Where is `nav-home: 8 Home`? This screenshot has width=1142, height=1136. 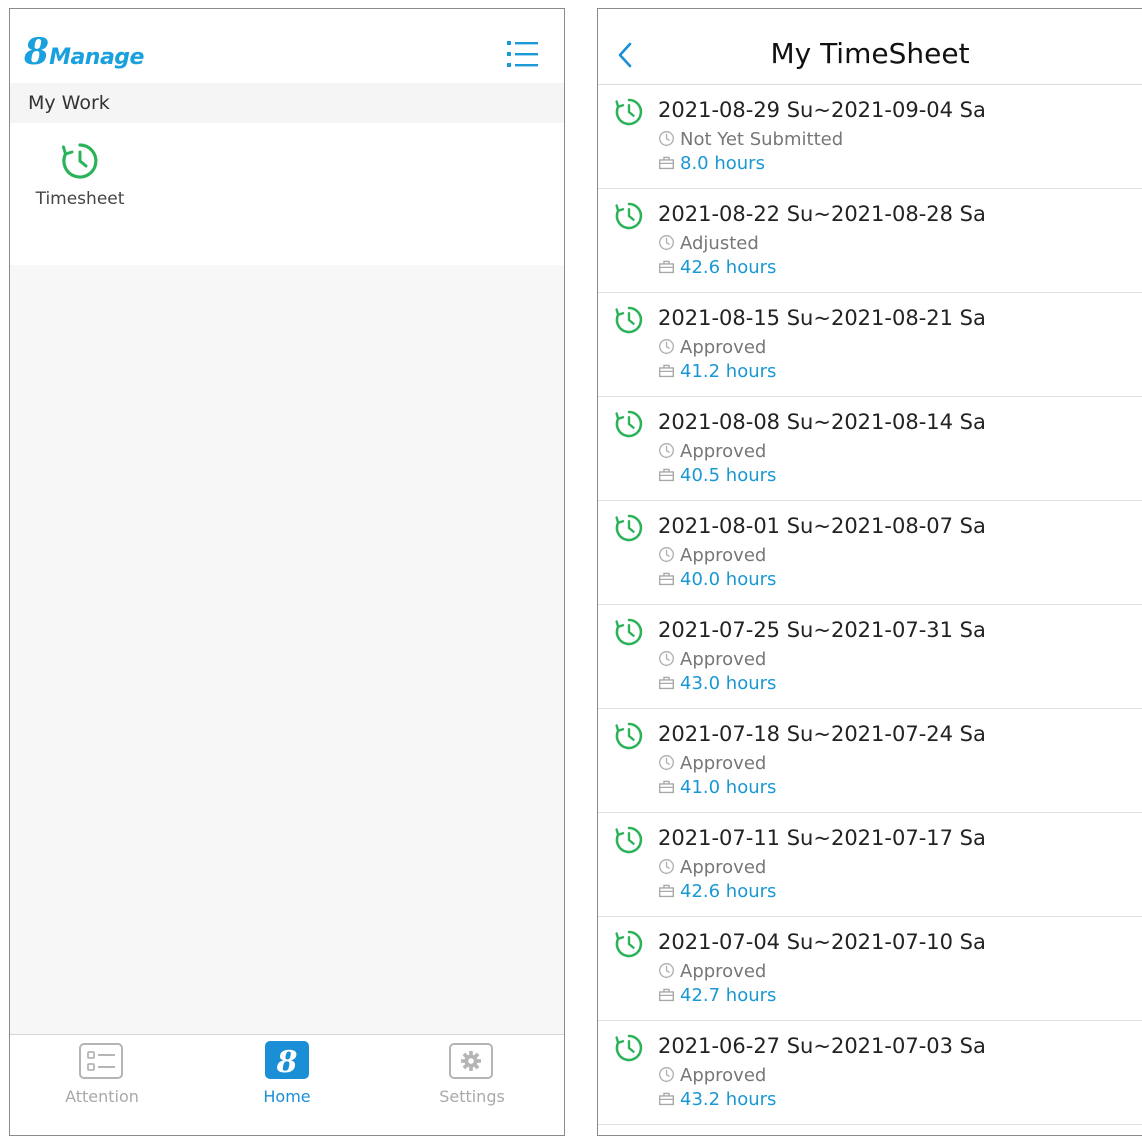 nav-home: 8 Home is located at coordinates (287, 1085).